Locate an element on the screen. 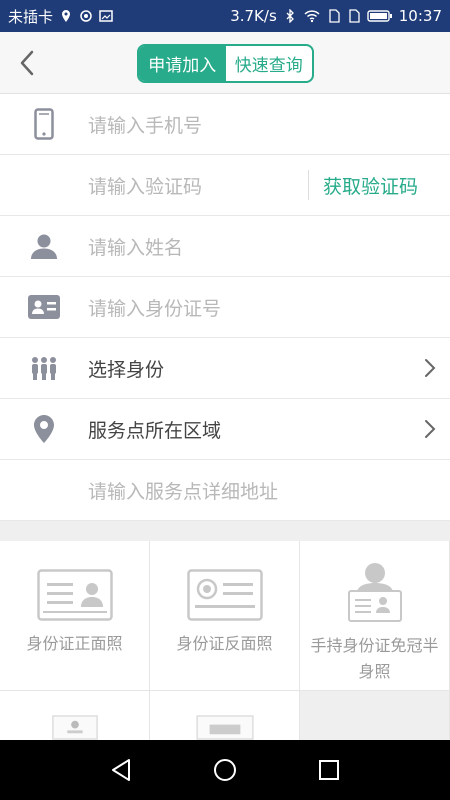  home-circle-icon is located at coordinates (225, 770).